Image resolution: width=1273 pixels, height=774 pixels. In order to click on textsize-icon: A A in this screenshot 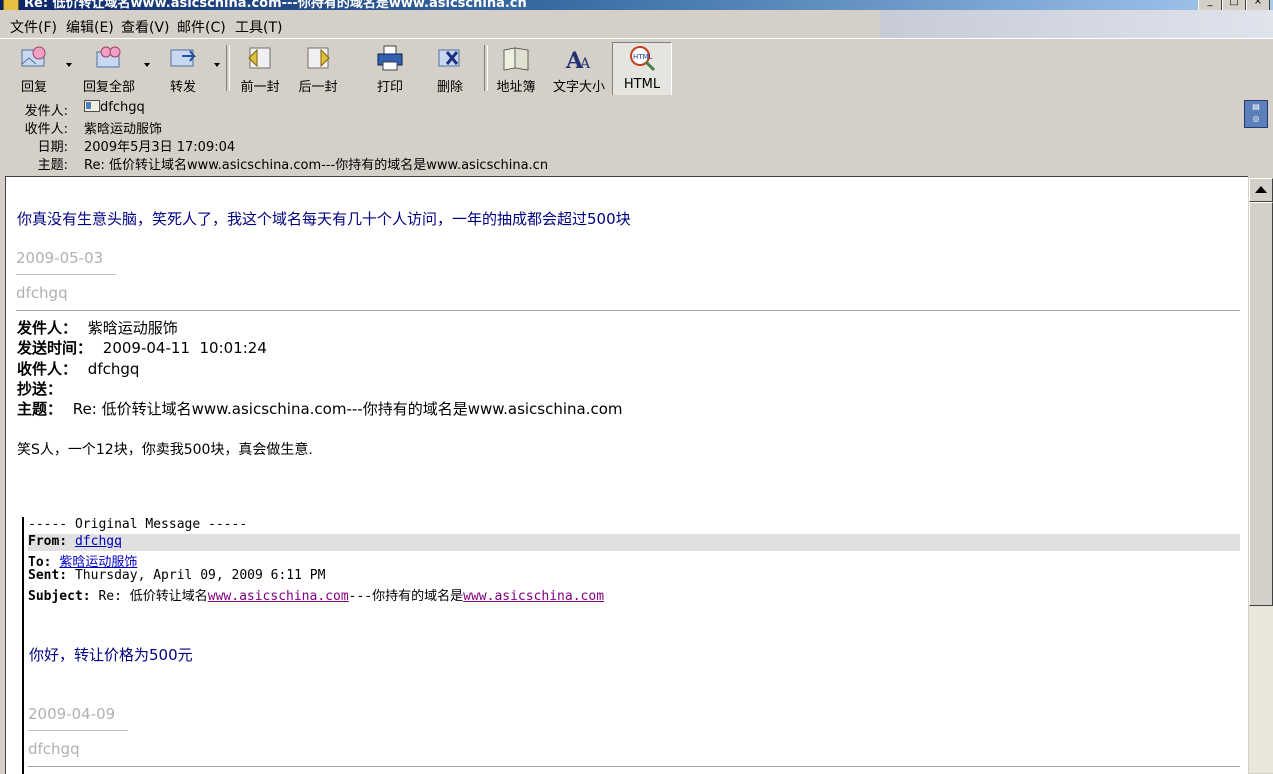, I will do `click(578, 60)`.